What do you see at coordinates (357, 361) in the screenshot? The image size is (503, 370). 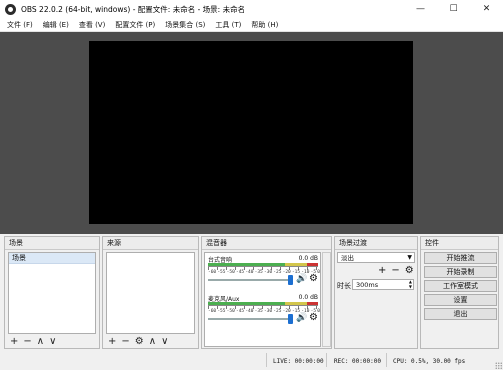 I see `rec-timer: REC: 00:00:00` at bounding box center [357, 361].